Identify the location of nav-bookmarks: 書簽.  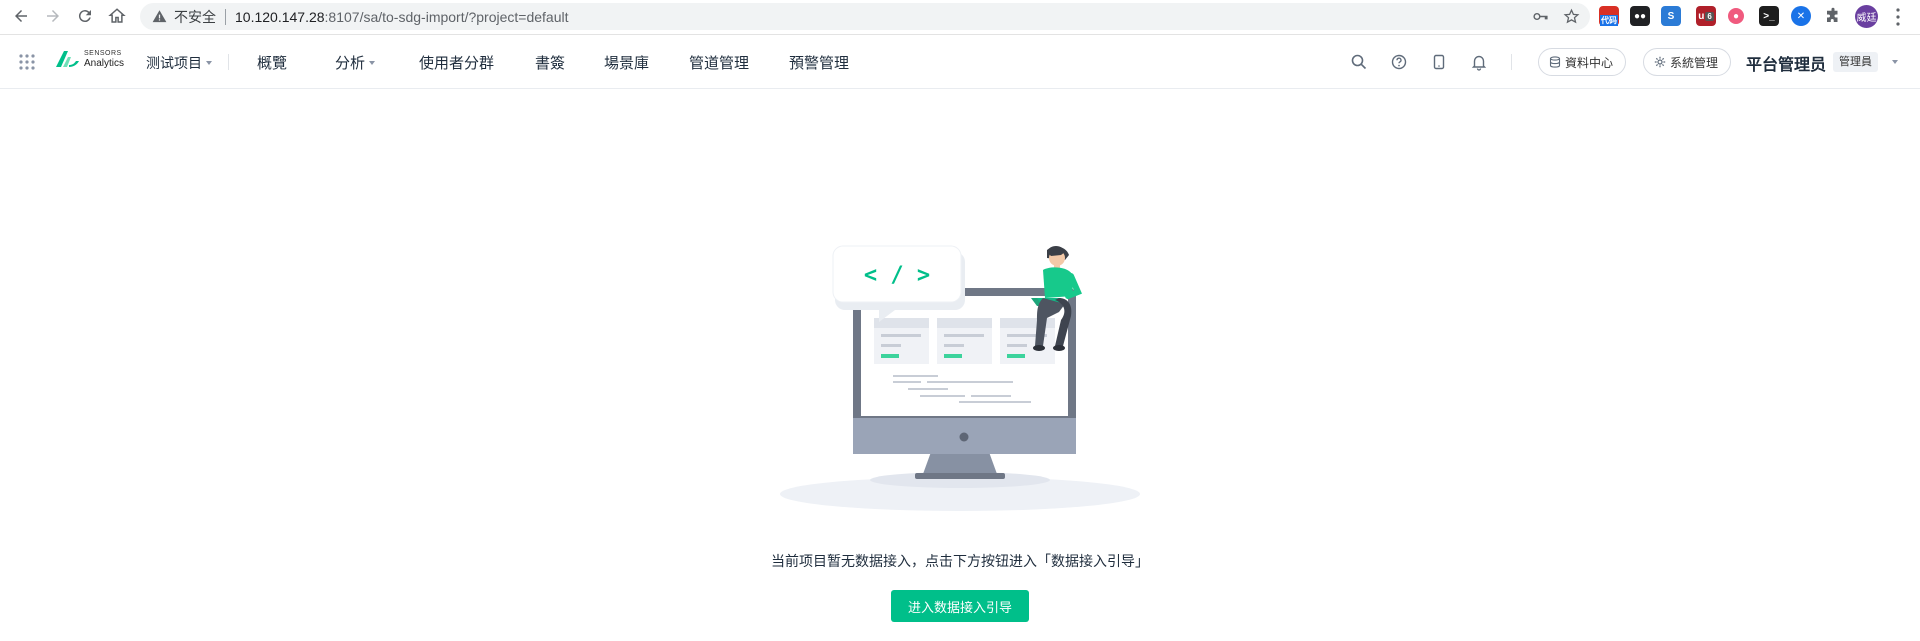
(550, 62).